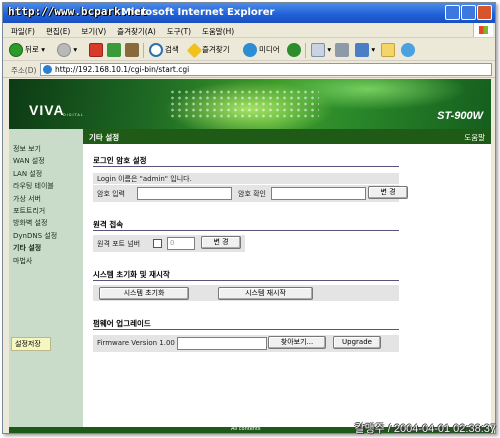 The width and height of the screenshot is (500, 438). I want to click on window-title: Microsoft Internet Explorer, so click(198, 12).